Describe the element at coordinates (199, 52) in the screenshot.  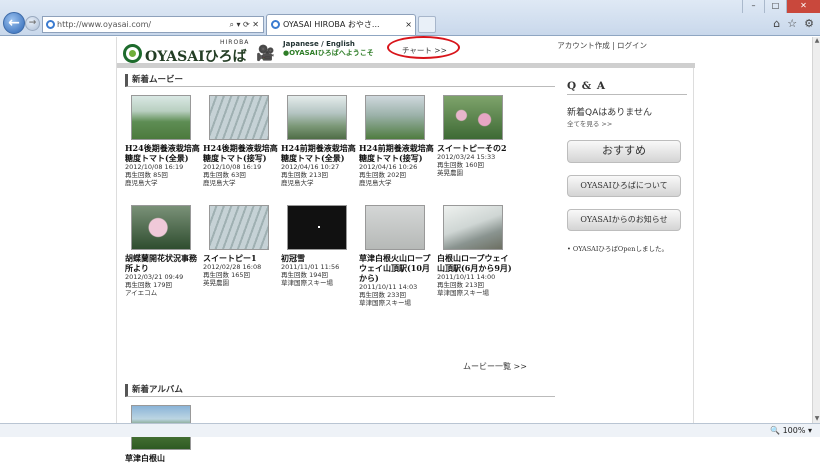
I see `site-logo: OYASAIひろば HIROBA 🎥` at that location.